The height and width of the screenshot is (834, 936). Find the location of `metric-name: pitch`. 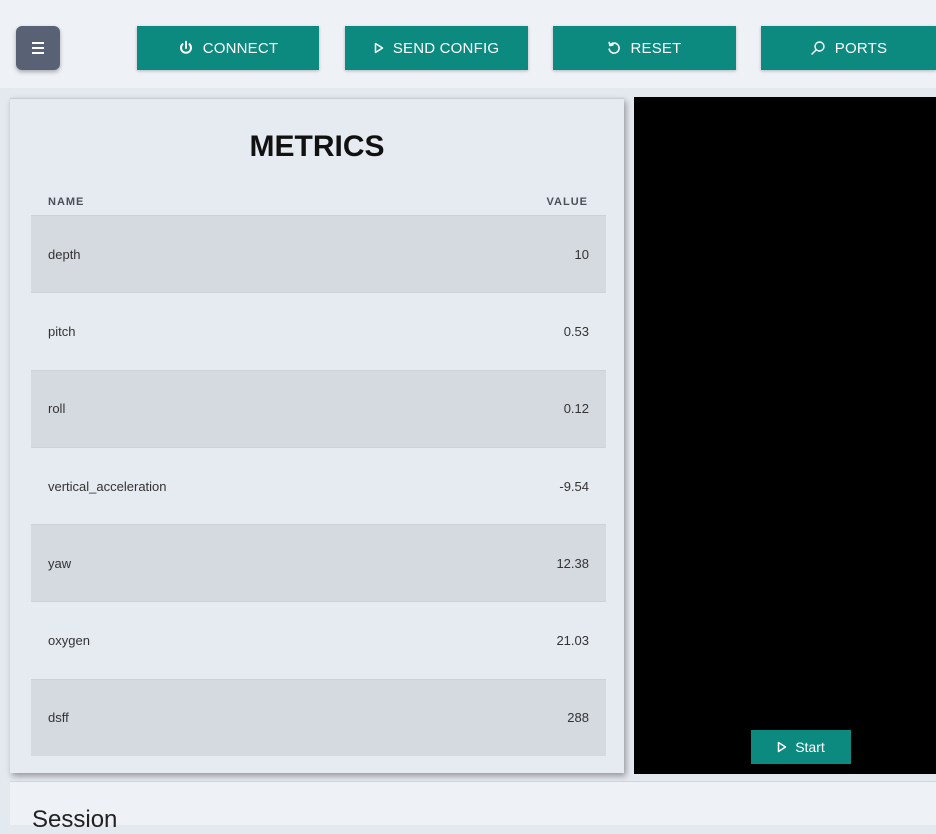

metric-name: pitch is located at coordinates (62, 331).